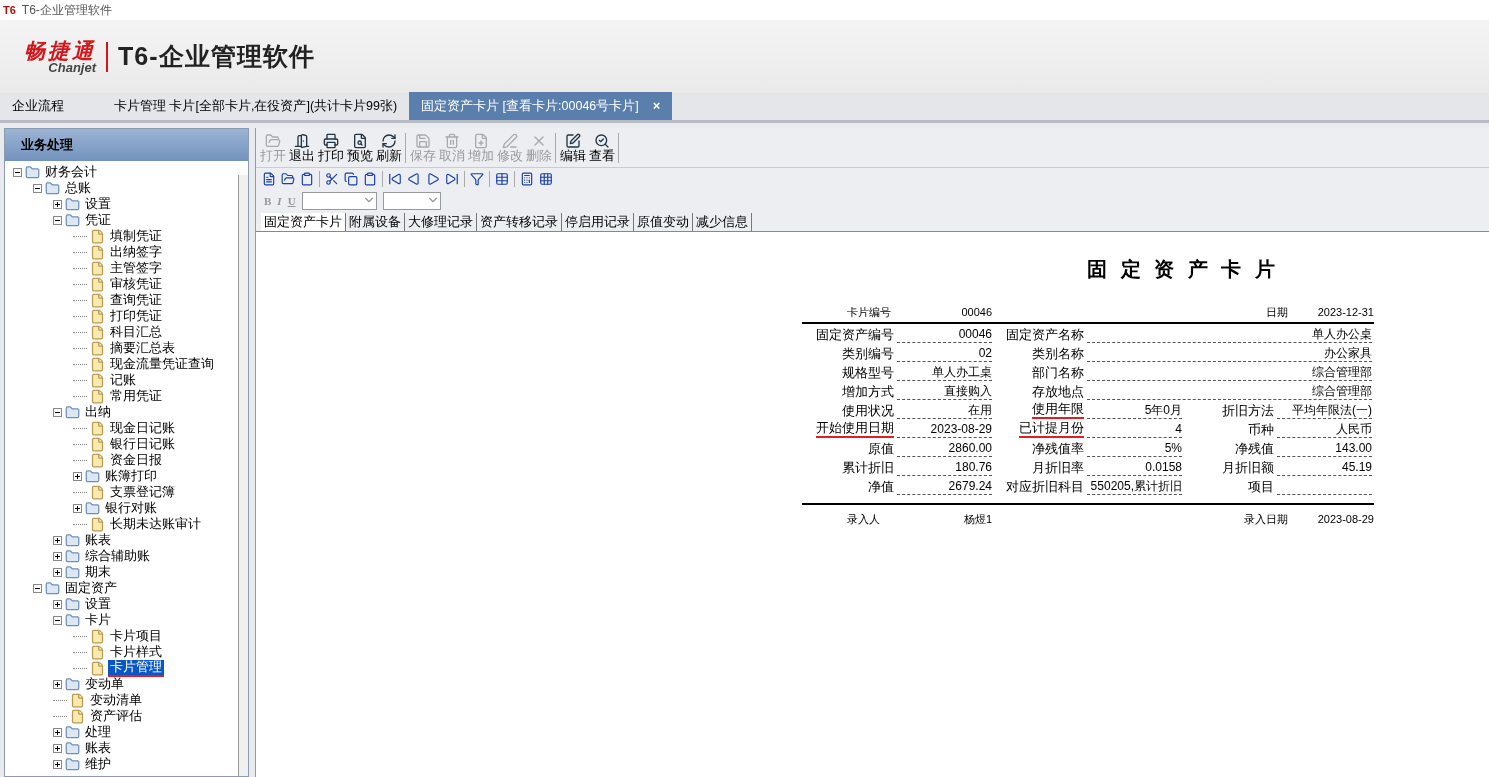 Image resolution: width=1489 pixels, height=777 pixels. Describe the element at coordinates (98, 220) in the screenshot. I see `tree-item: 凭证` at that location.